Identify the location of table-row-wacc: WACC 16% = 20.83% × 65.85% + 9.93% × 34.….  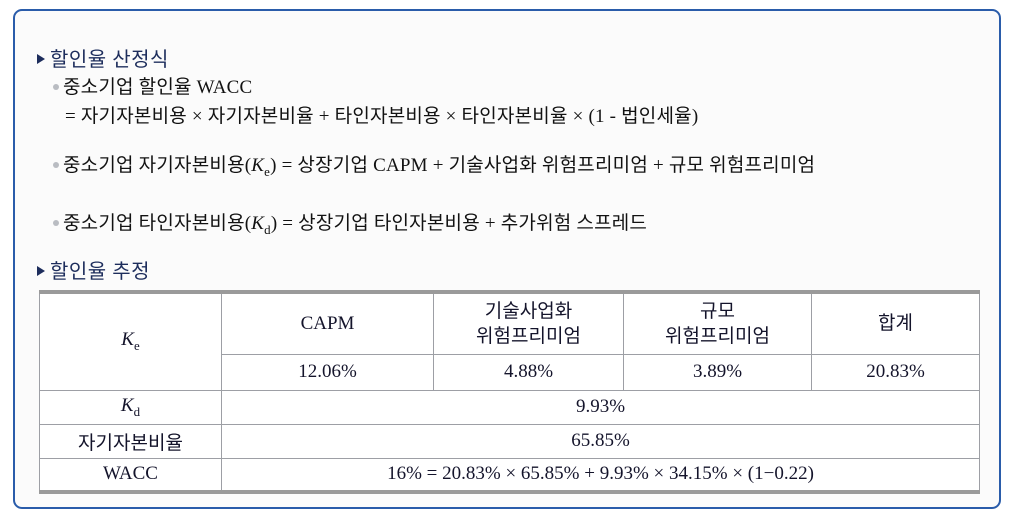
(509, 475).